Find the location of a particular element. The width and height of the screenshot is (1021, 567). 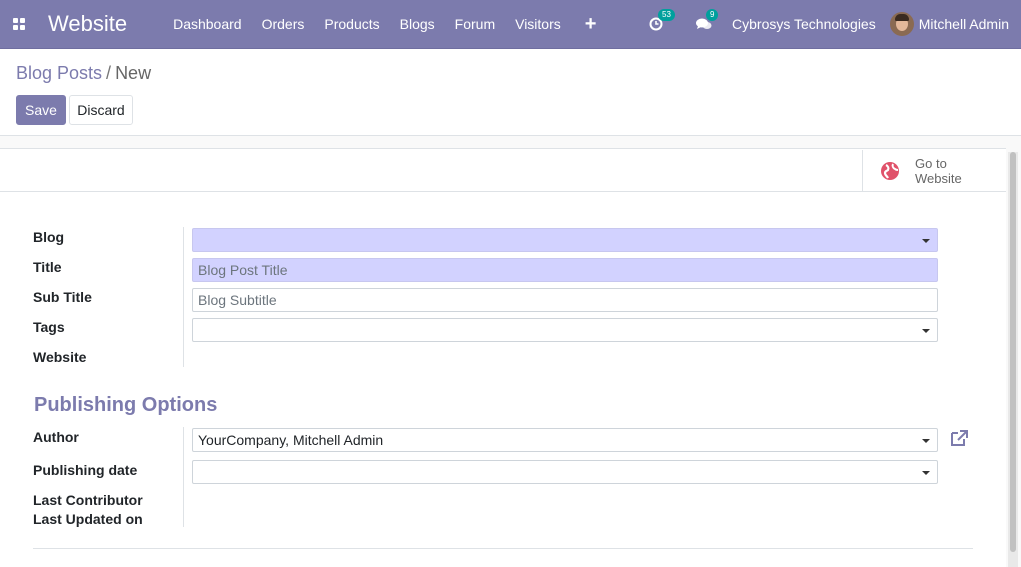

section-title: Publishing Options is located at coordinates (126, 405).